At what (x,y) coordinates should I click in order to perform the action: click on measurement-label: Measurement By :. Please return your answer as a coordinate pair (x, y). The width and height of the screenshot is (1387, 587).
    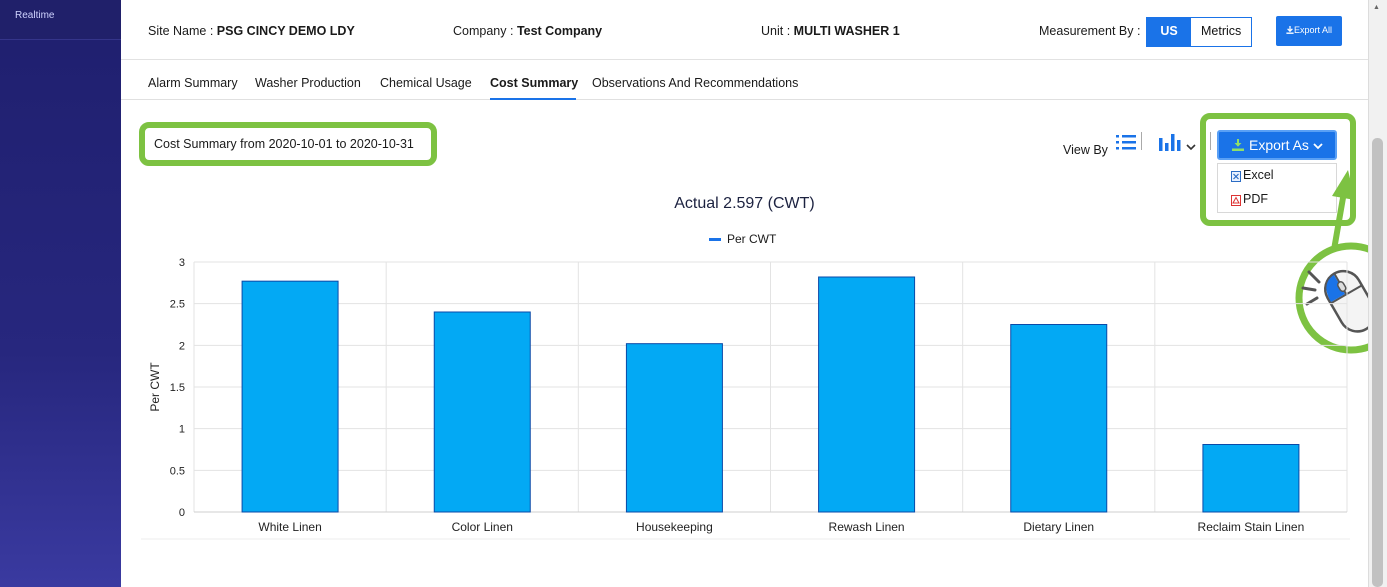
    Looking at the image, I should click on (1090, 31).